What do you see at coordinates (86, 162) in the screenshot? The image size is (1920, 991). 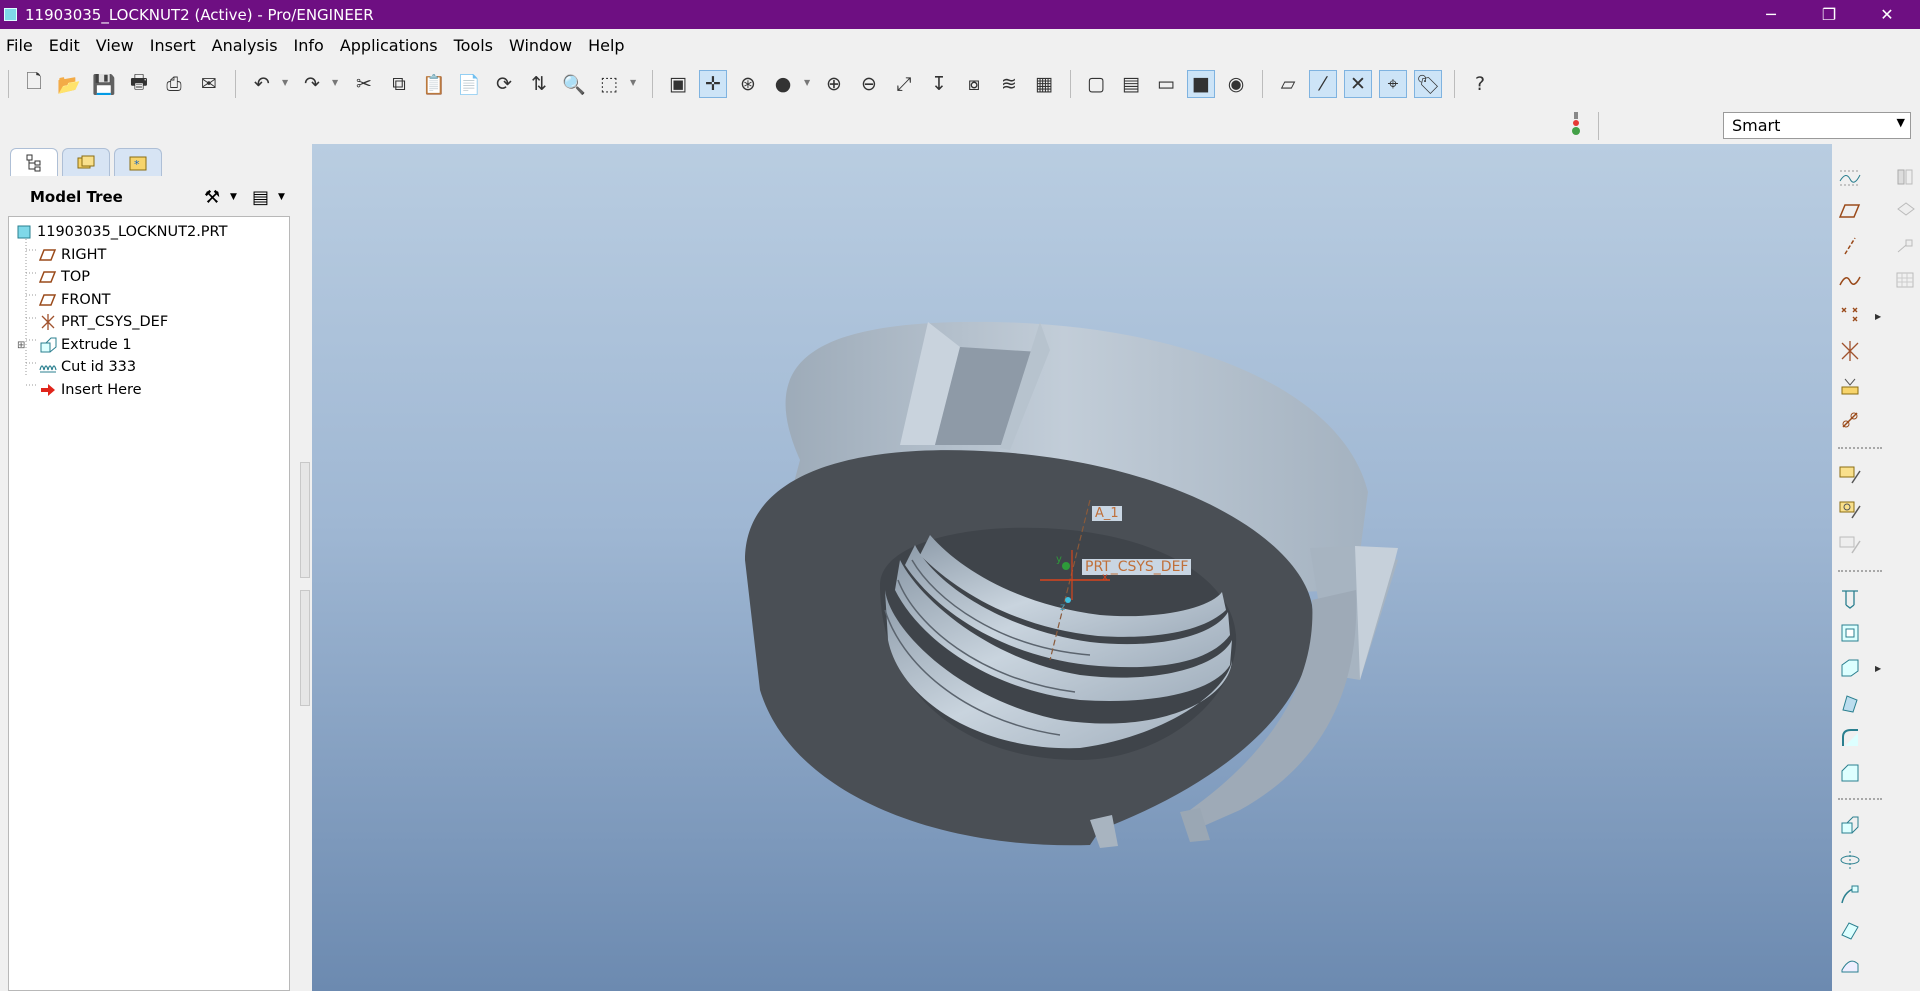 I see `layer-tab` at bounding box center [86, 162].